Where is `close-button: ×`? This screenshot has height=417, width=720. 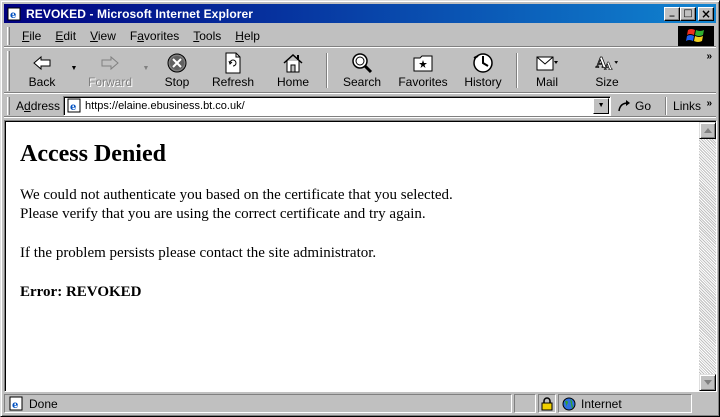 close-button: × is located at coordinates (706, 13).